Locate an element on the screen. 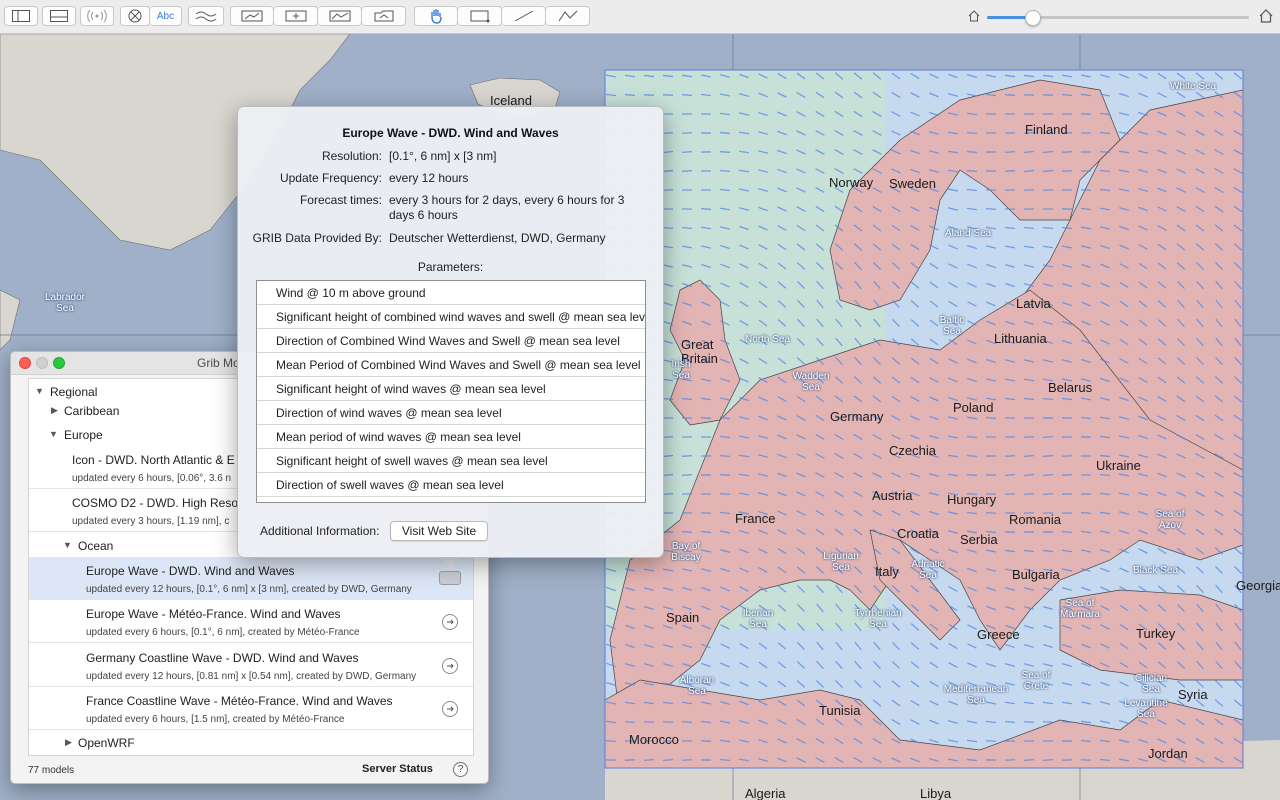  label-georgia: Georgia is located at coordinates (1258, 585).